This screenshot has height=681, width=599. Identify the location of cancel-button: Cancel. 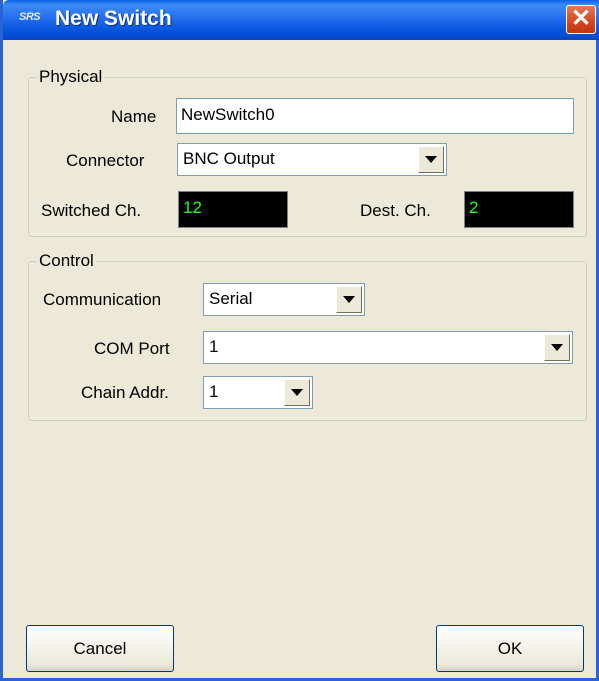
(100, 648).